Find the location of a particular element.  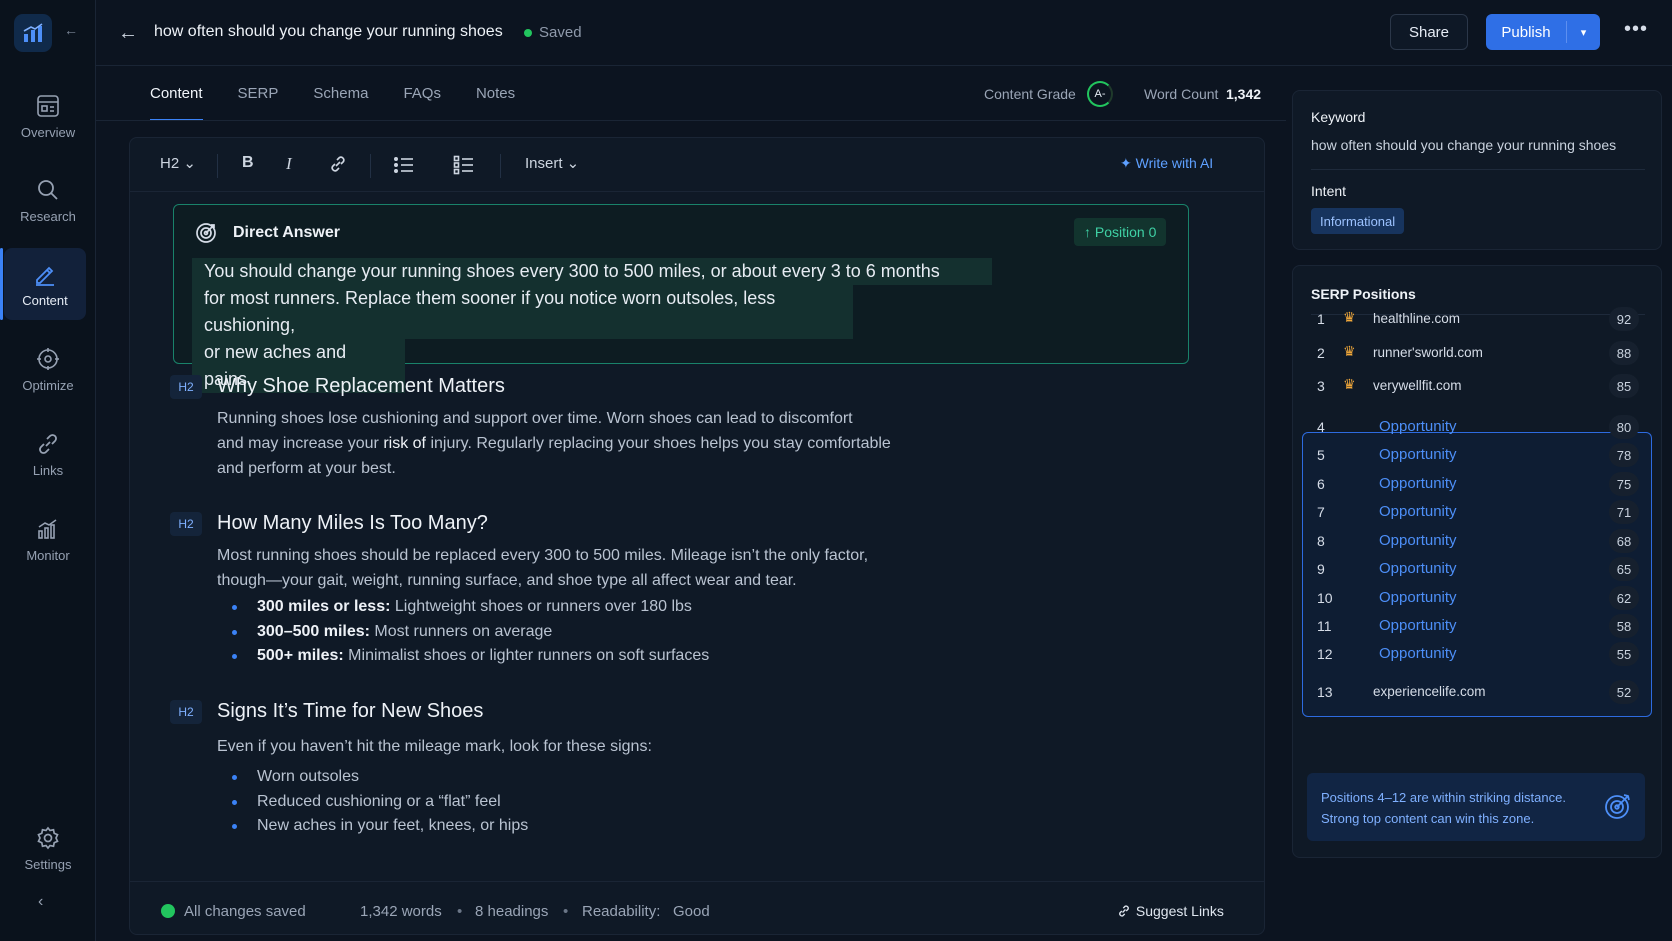

serp-row-opportunity: 7 Opportunity 71 is located at coordinates (1478, 512).